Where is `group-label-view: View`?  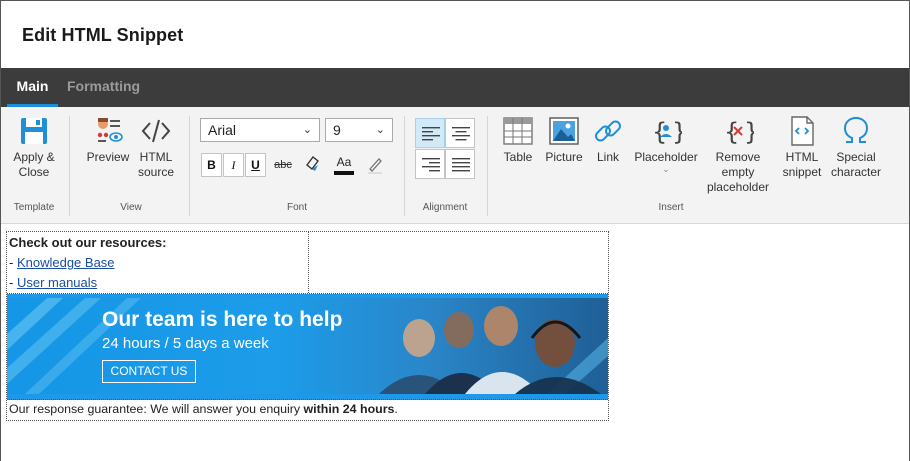 group-label-view: View is located at coordinates (131, 207).